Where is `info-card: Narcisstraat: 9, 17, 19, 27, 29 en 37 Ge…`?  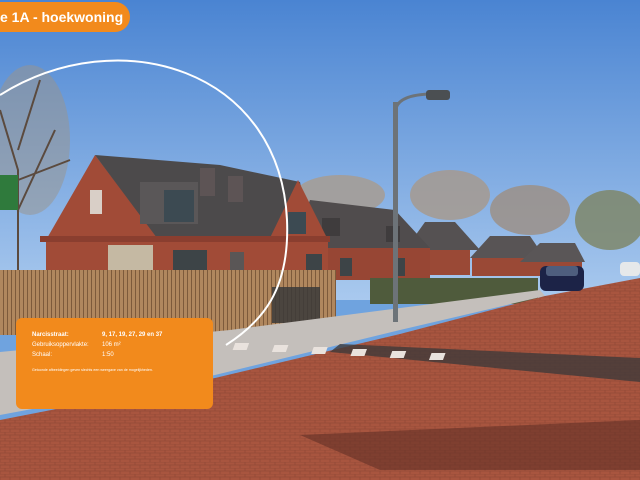 info-card: Narcisstraat: 9, 17, 19, 27, 29 en 37 Ge… is located at coordinates (114, 363).